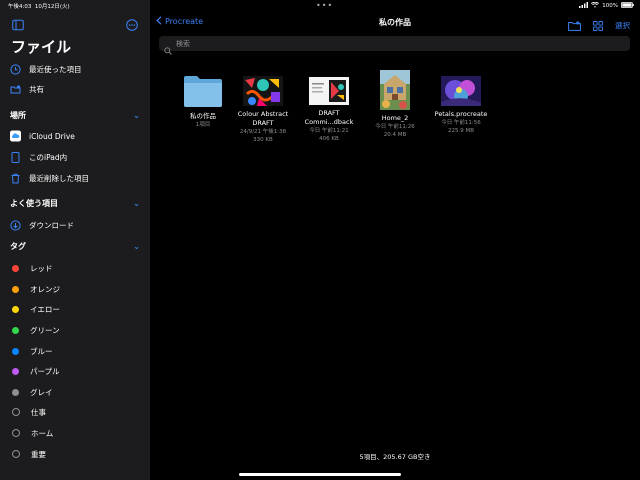  I want to click on storage-summary: 5項目、205.67 GB空き, so click(395, 457).